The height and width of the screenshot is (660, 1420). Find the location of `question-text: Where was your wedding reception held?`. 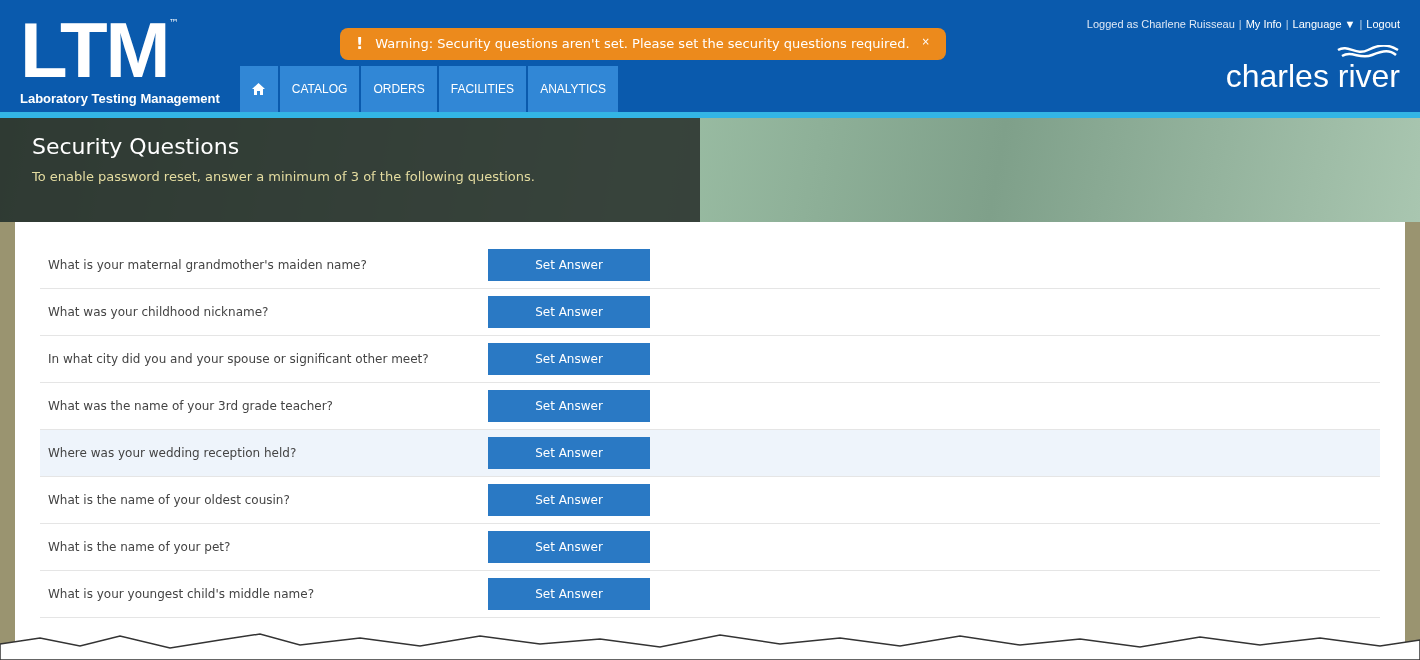

question-text: Where was your wedding reception held? is located at coordinates (173, 453).